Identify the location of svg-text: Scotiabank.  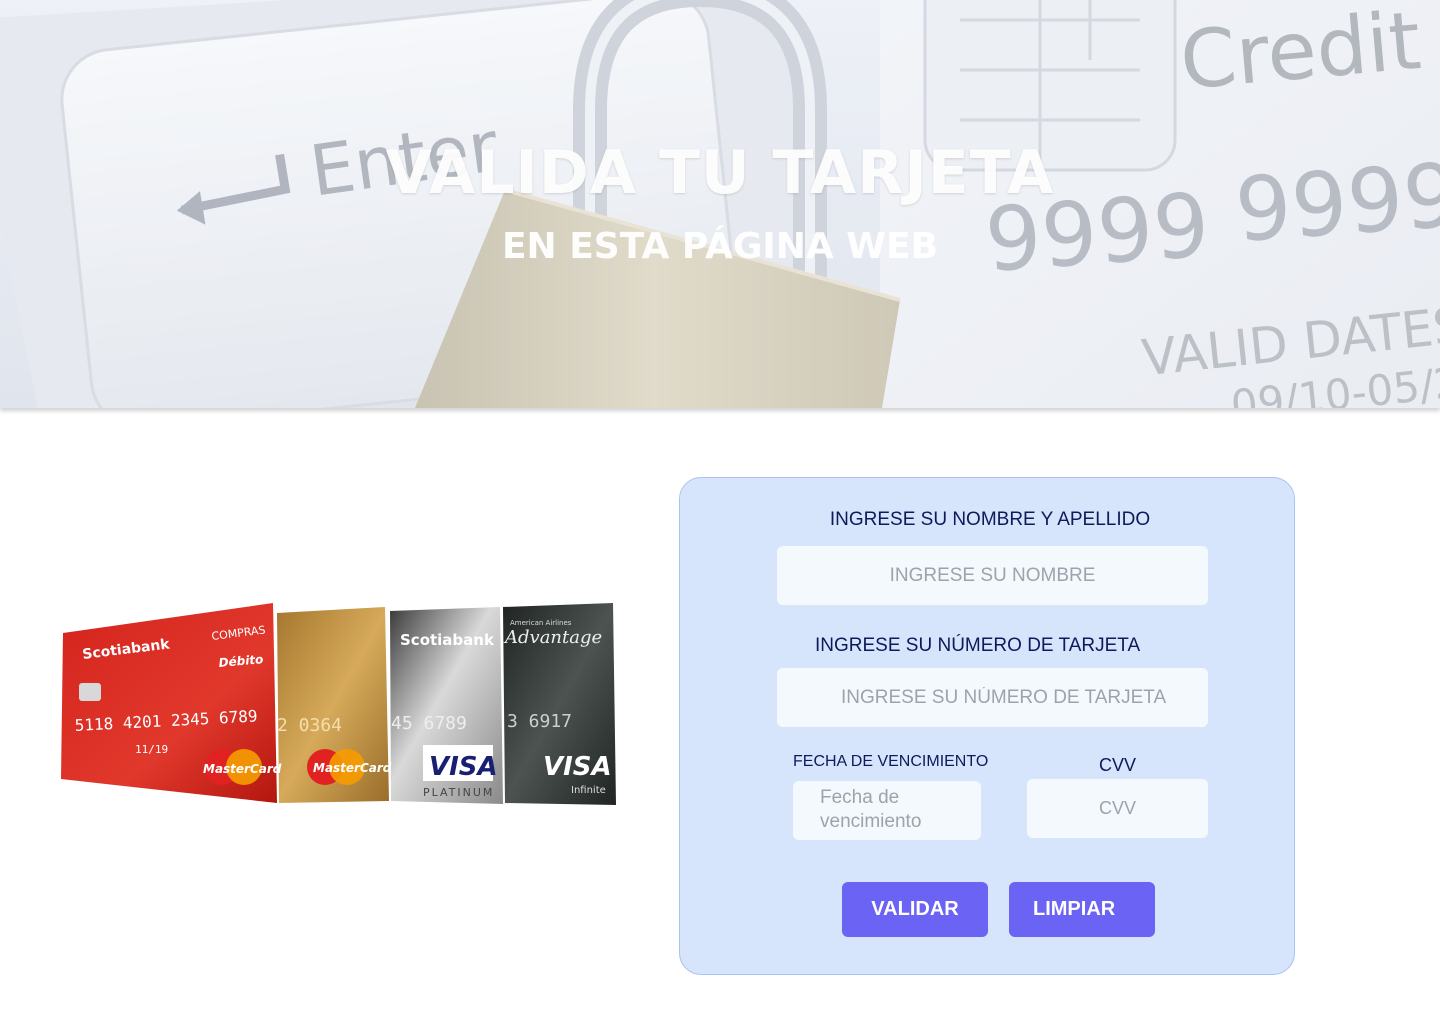
(447, 640).